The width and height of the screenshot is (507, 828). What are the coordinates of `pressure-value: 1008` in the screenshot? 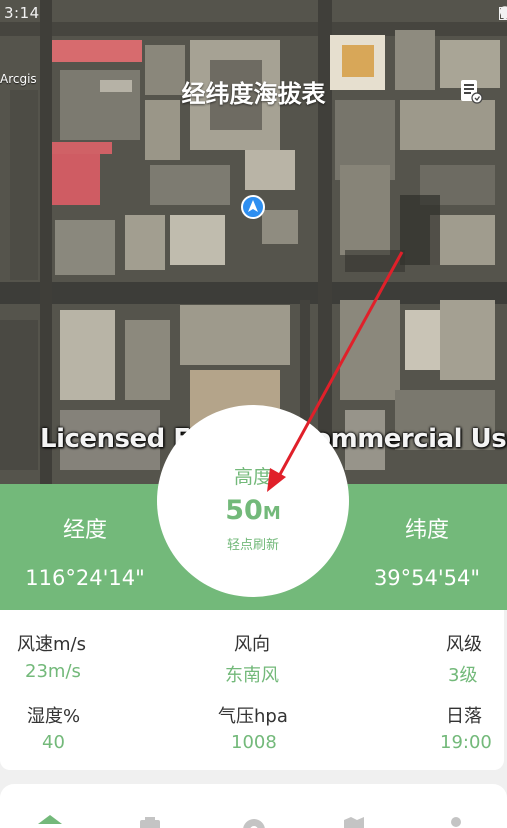 It's located at (254, 742).